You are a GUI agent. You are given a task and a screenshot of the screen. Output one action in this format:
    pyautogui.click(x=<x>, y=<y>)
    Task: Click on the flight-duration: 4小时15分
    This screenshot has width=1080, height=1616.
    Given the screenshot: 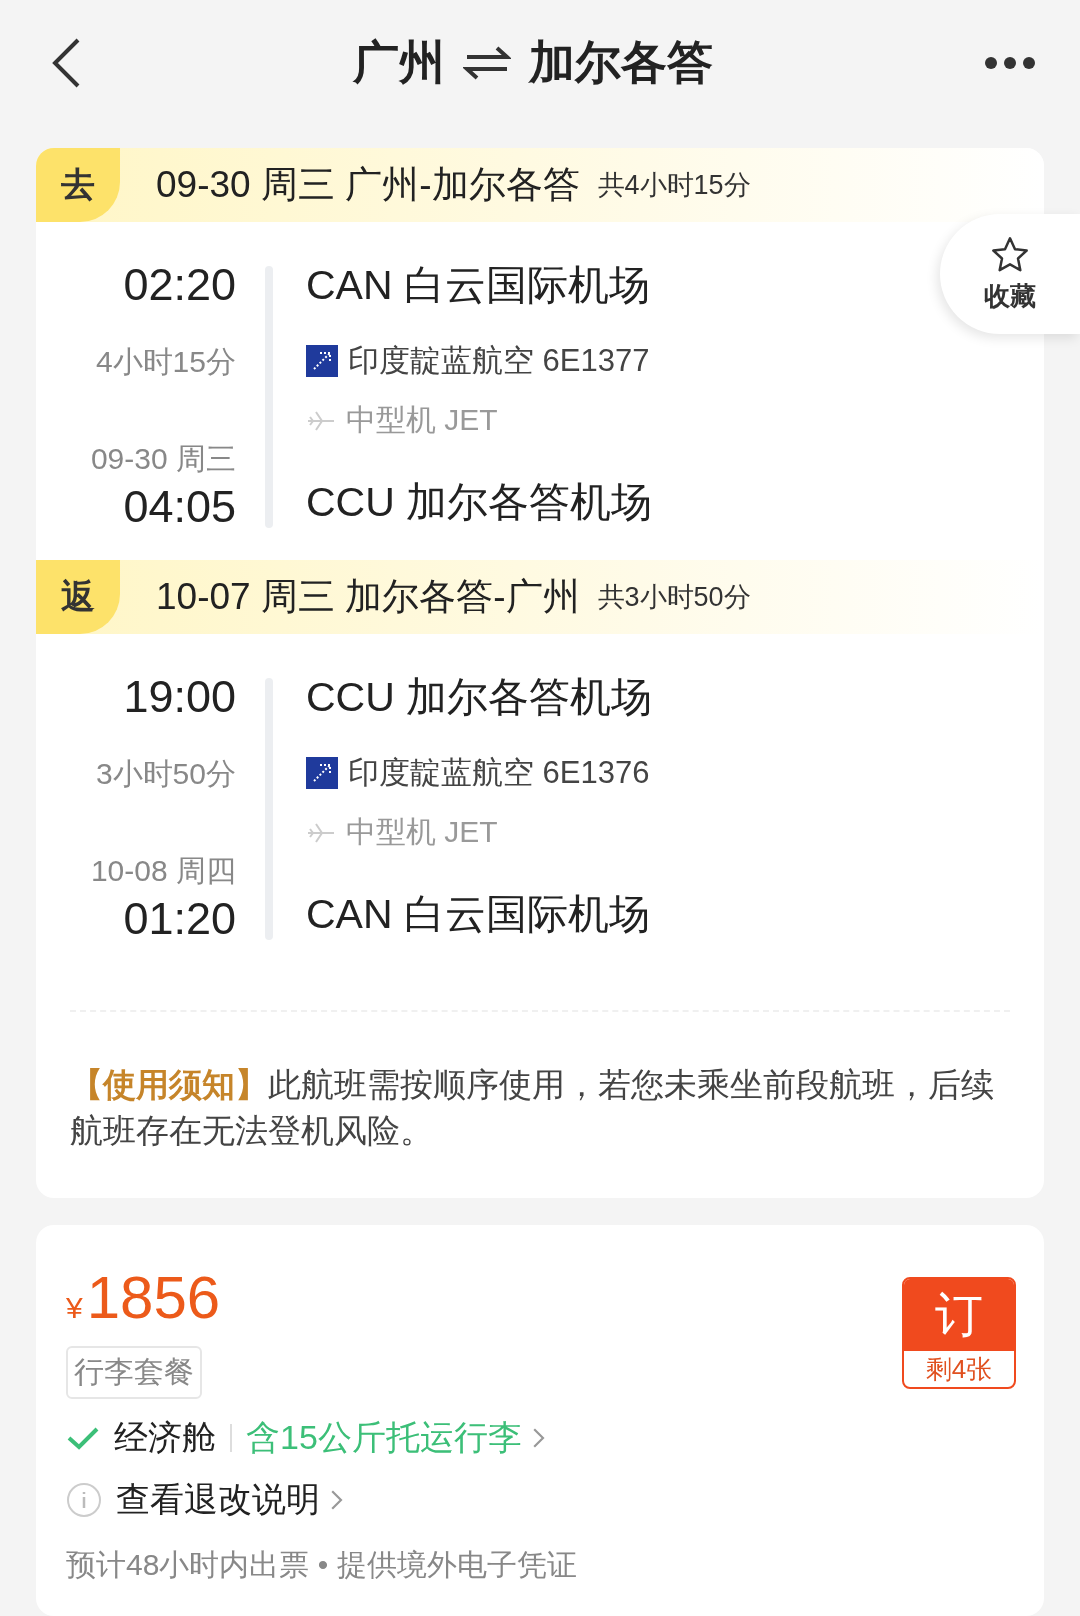 What is the action you would take?
    pyautogui.click(x=165, y=362)
    